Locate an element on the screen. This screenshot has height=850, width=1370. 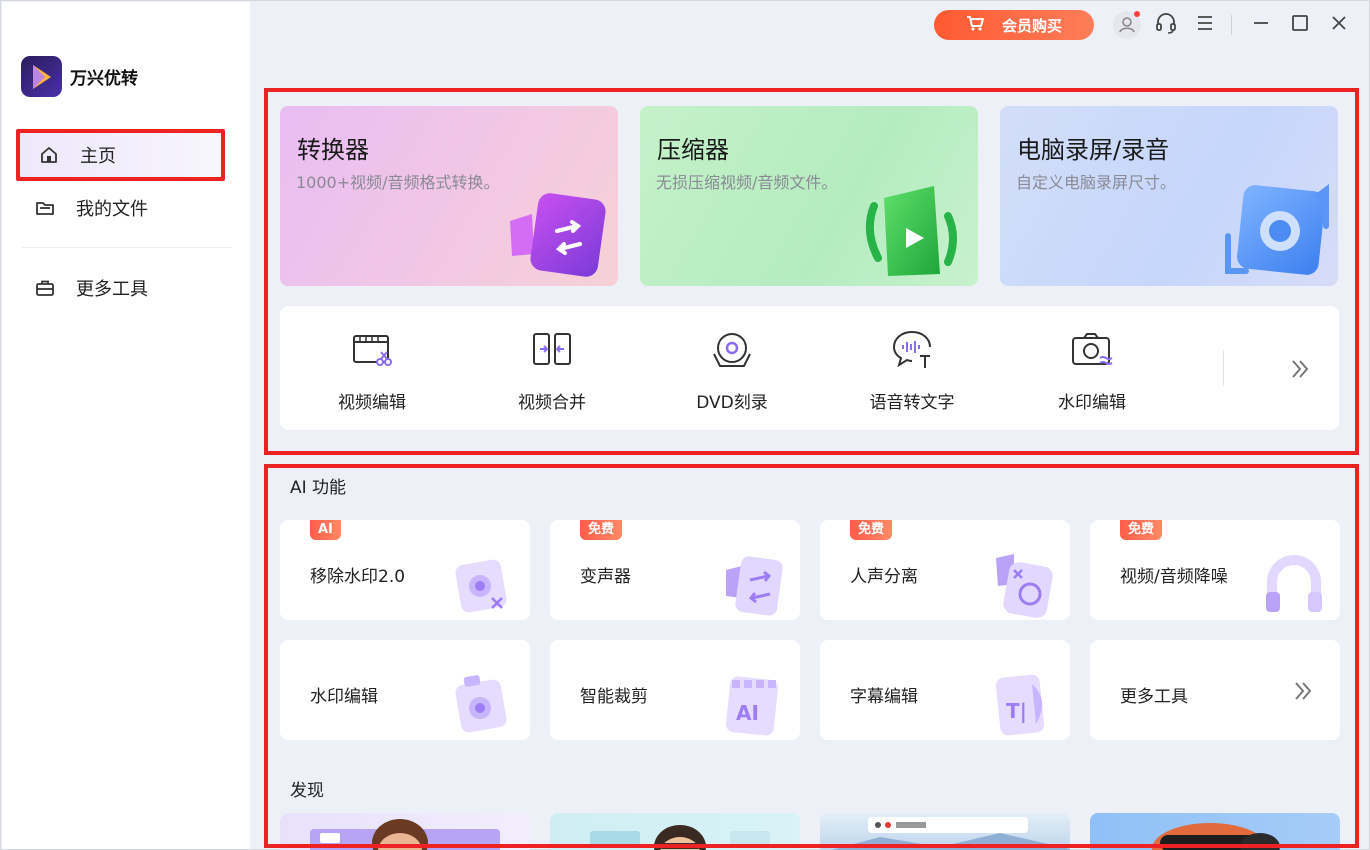
sidebar-item-label: 更多工具 is located at coordinates (112, 289).